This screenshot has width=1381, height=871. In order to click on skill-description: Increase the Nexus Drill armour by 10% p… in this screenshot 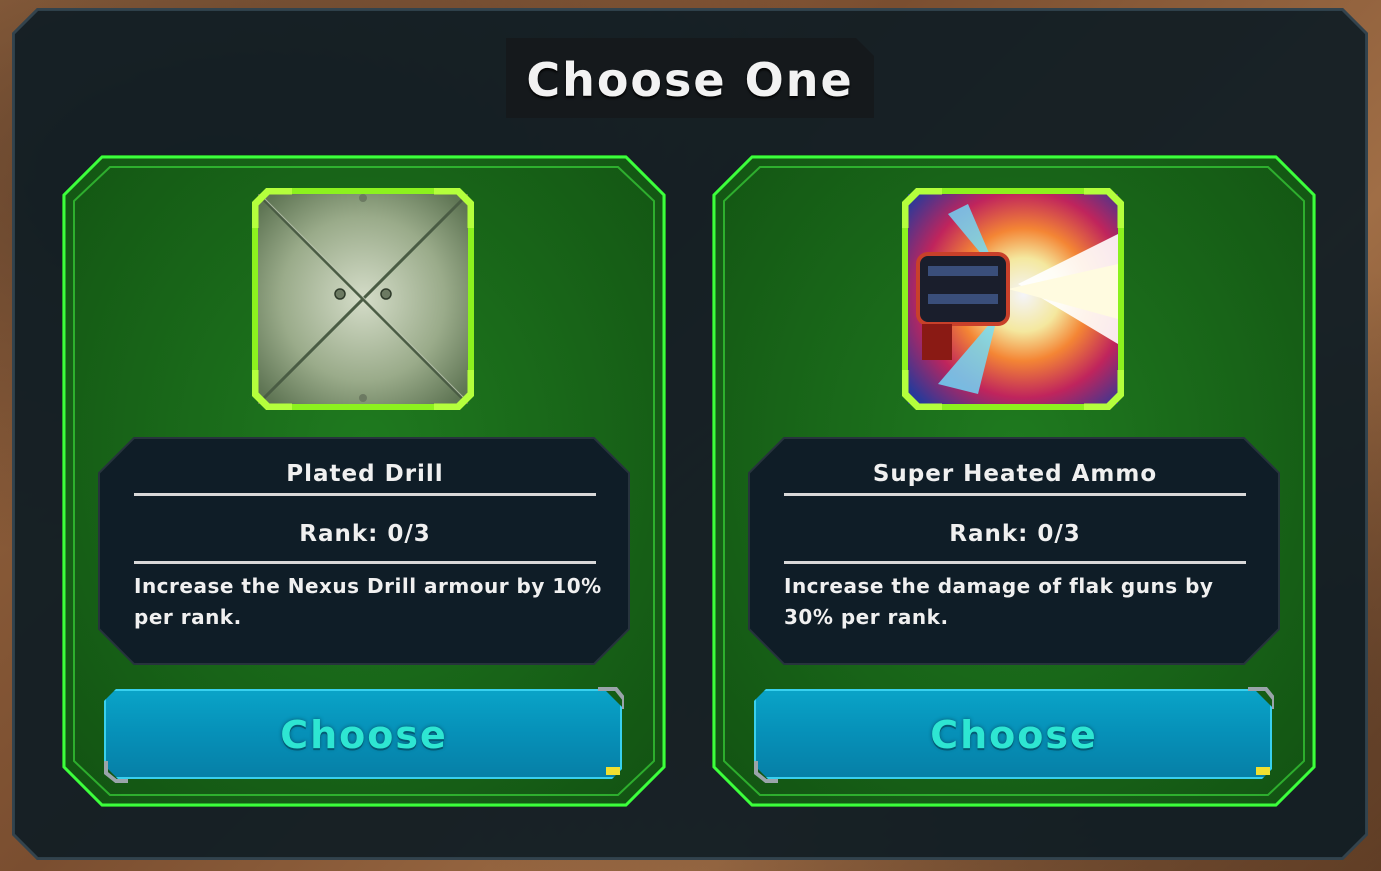, I will do `click(368, 601)`.